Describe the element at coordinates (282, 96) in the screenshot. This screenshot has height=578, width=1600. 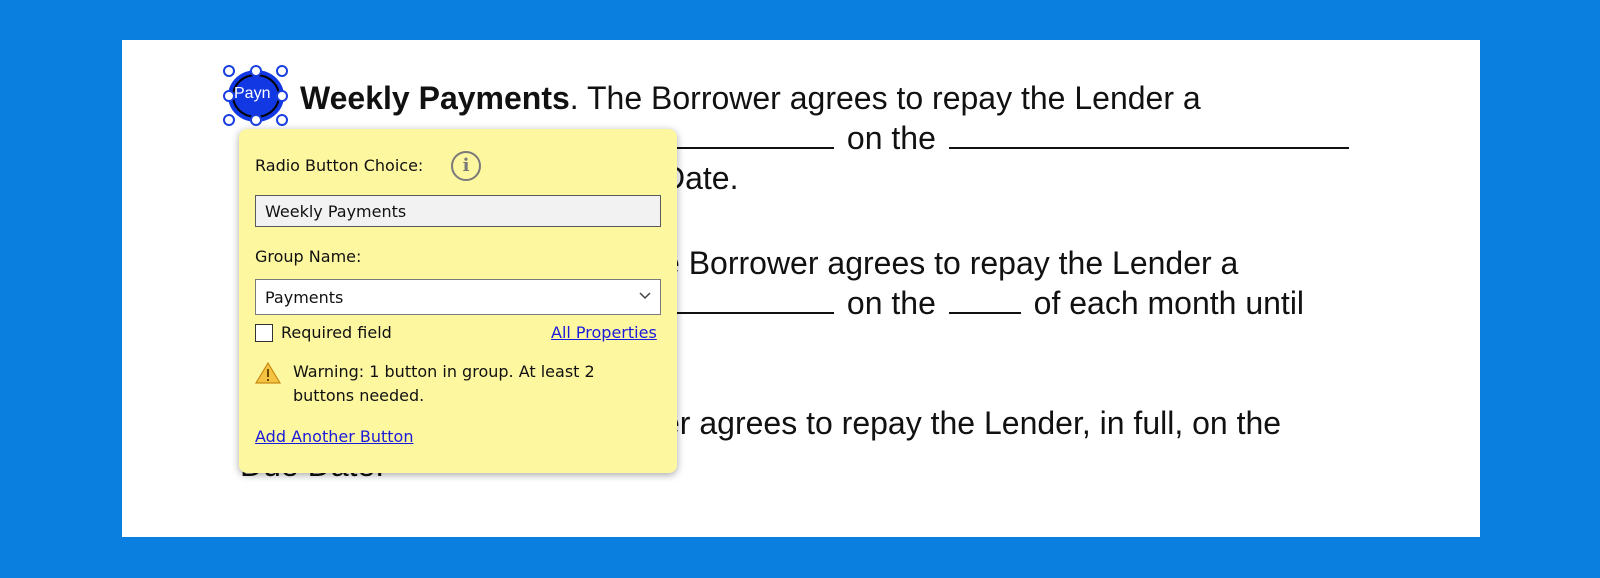
I see `resize-handle-right` at that location.